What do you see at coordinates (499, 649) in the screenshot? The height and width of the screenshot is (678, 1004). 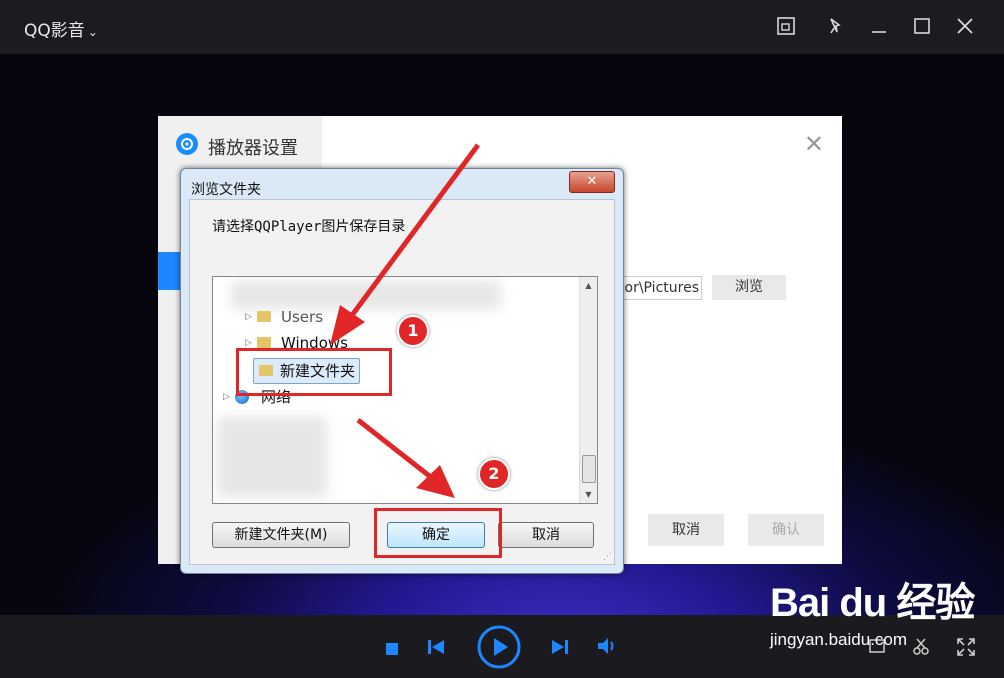 I see `play-icon` at bounding box center [499, 649].